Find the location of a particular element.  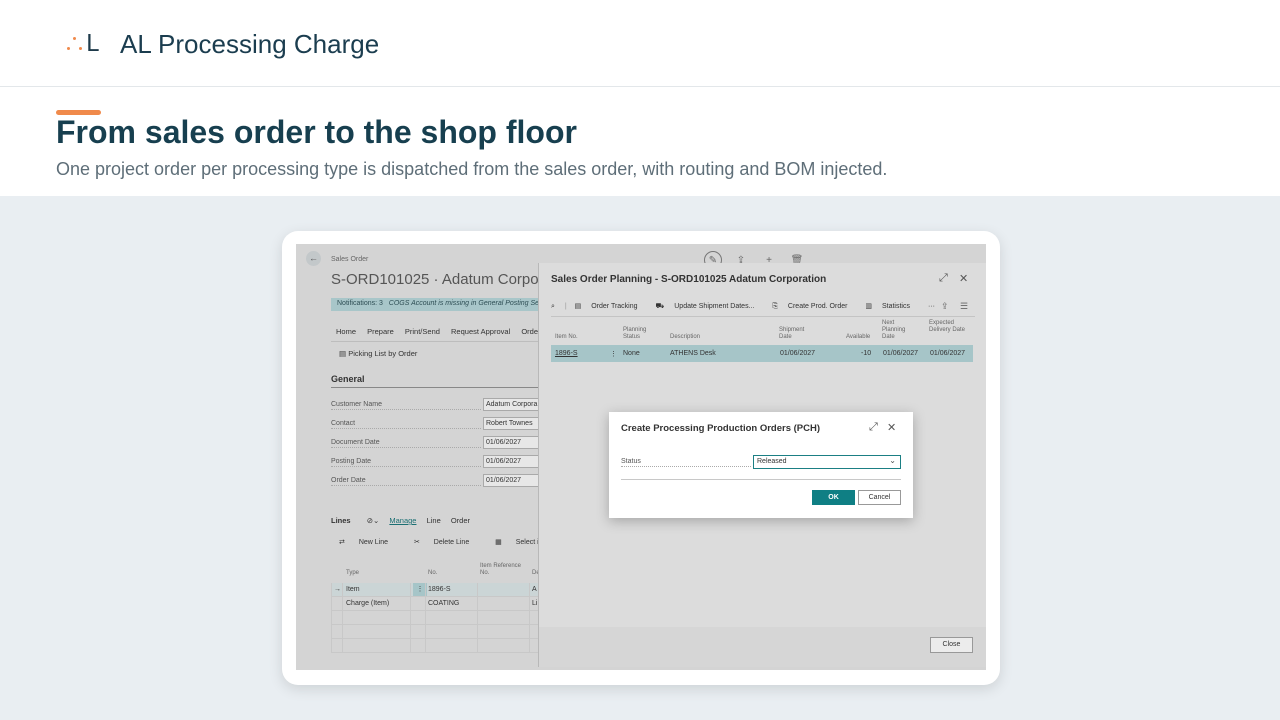

cell-planning-status: None is located at coordinates (631, 353).